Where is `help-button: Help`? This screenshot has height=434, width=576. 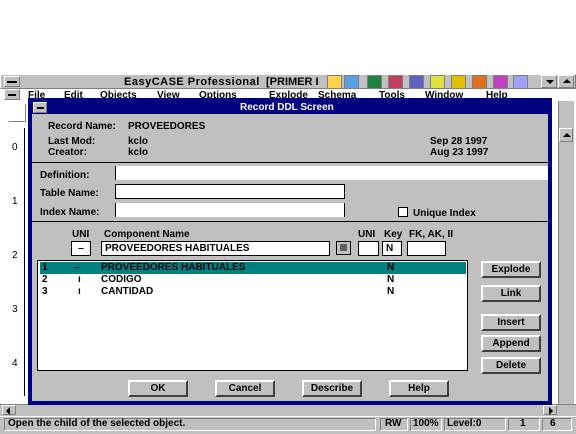
help-button: Help is located at coordinates (419, 388).